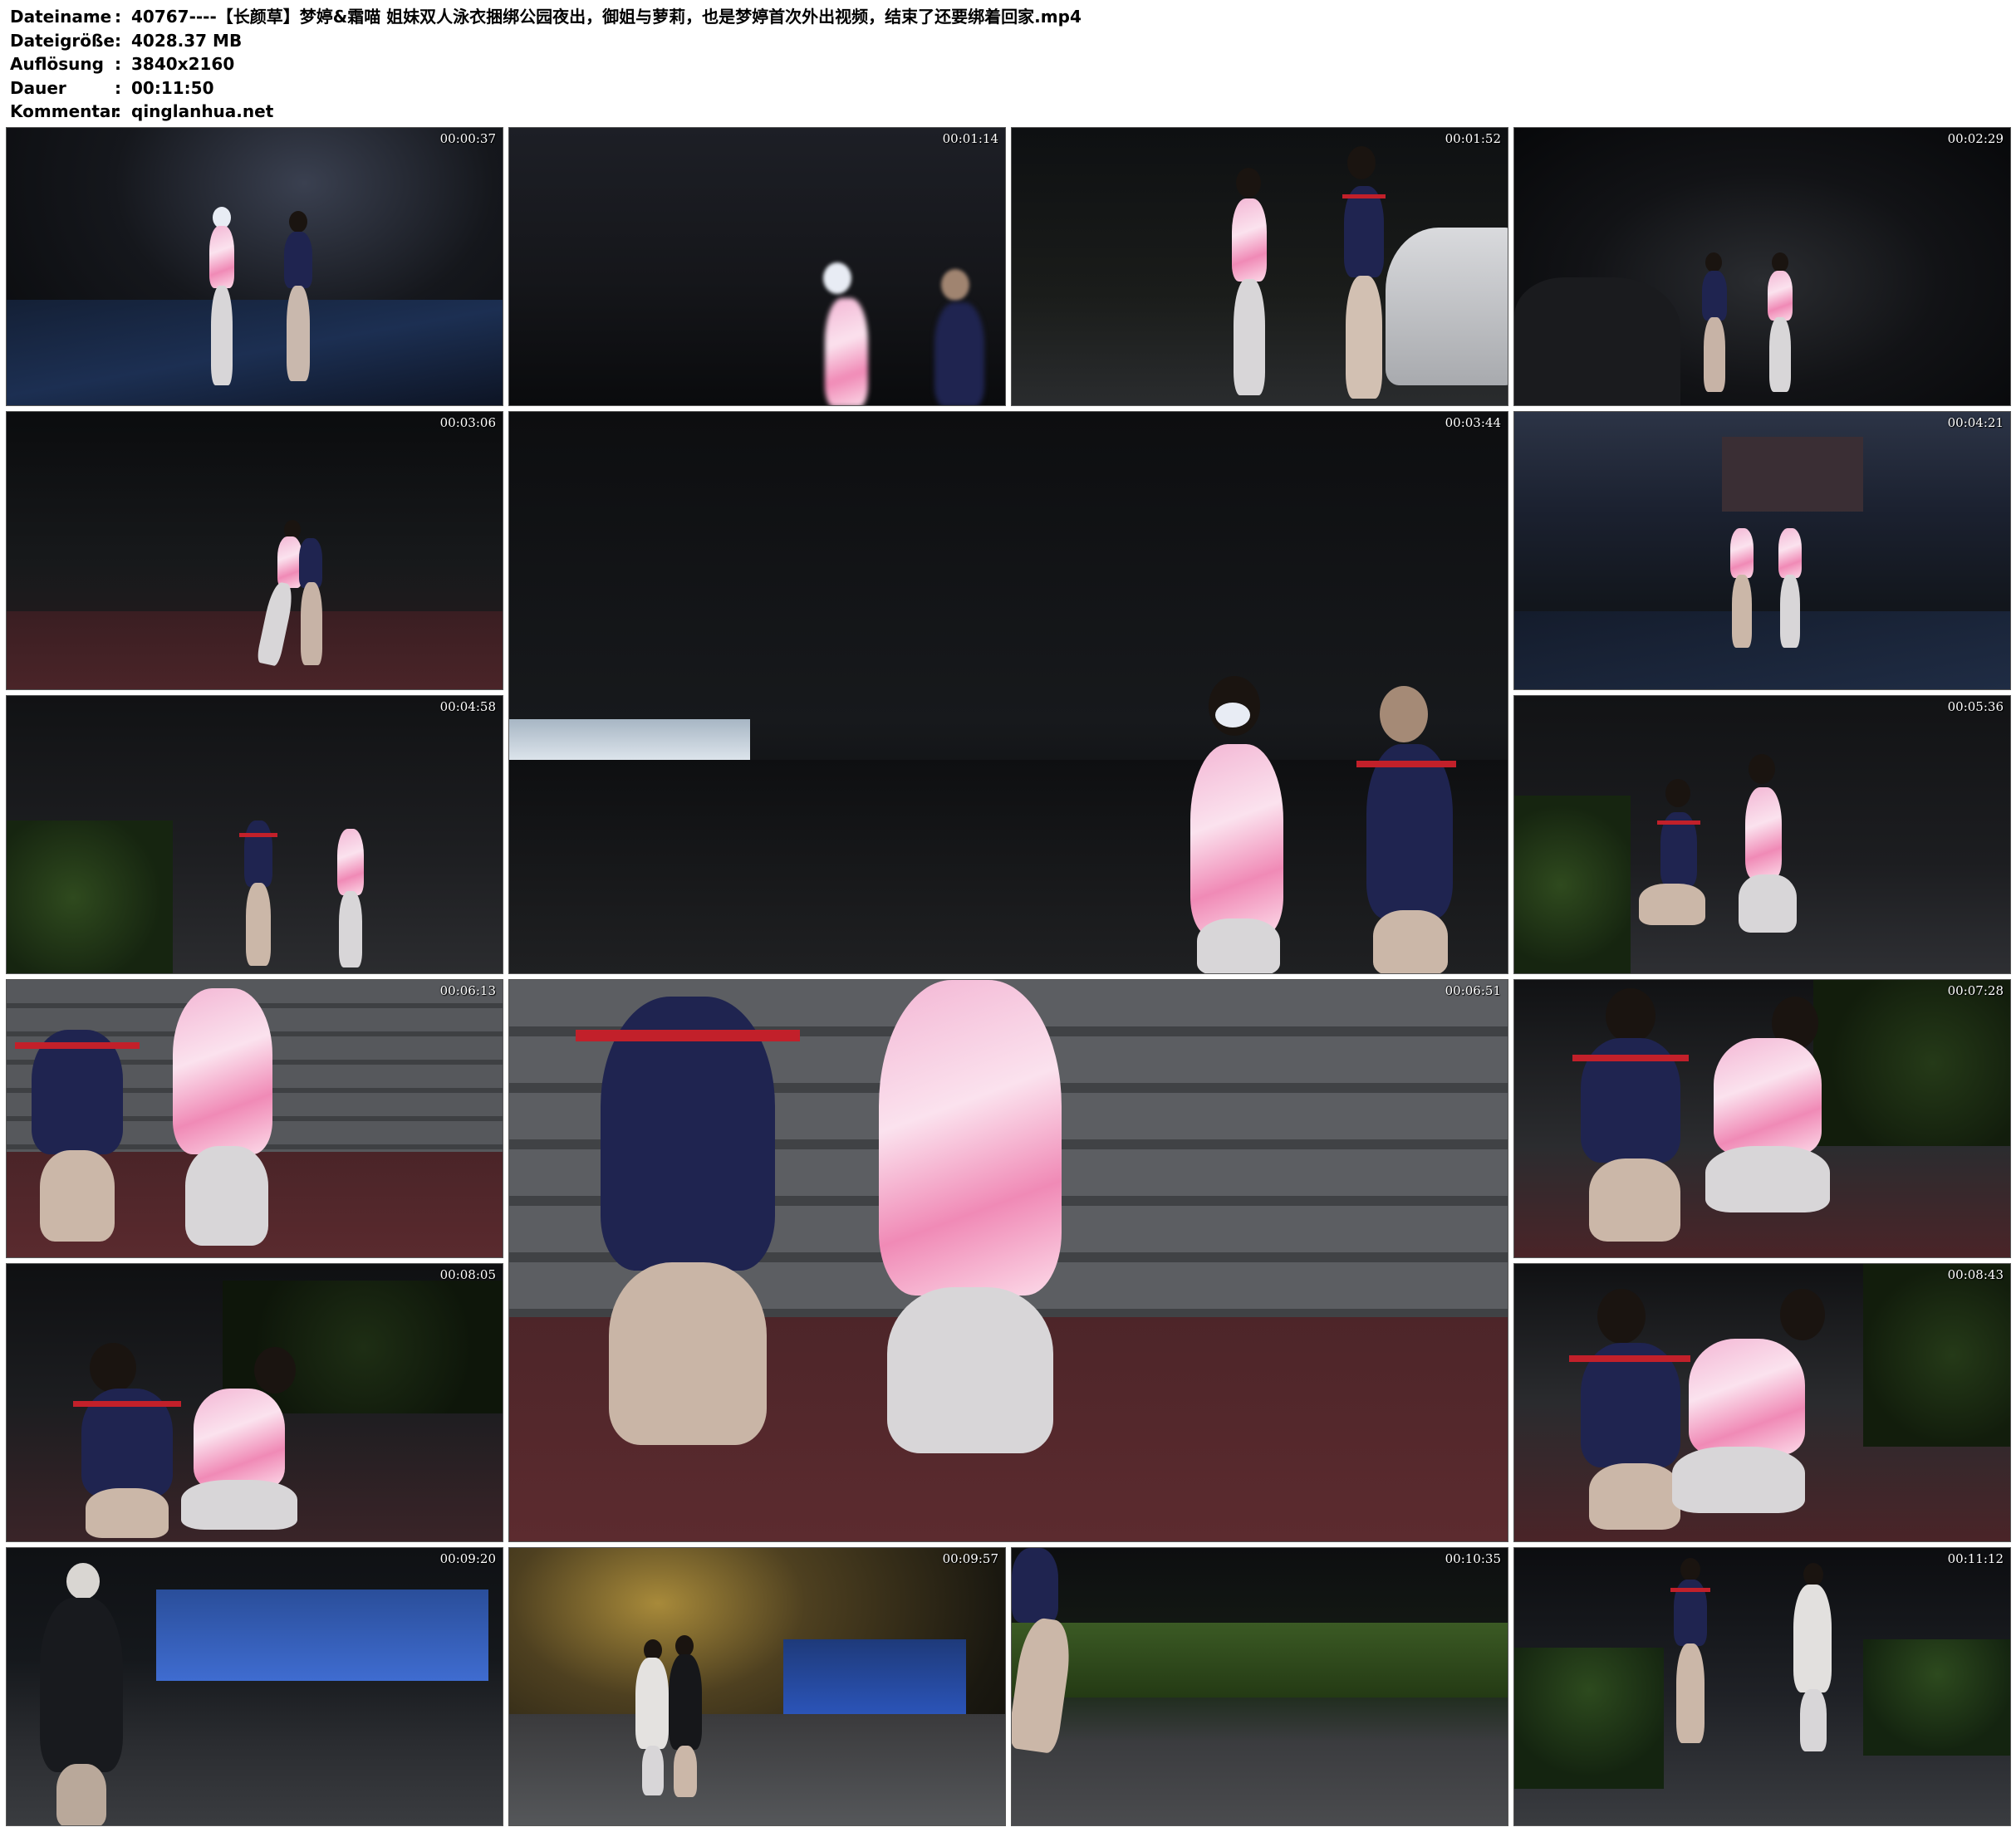 This screenshot has width=2016, height=1832. What do you see at coordinates (546, 112) in the screenshot?
I see `meta-row-comment: Kommentar : qinglanhua.net` at bounding box center [546, 112].